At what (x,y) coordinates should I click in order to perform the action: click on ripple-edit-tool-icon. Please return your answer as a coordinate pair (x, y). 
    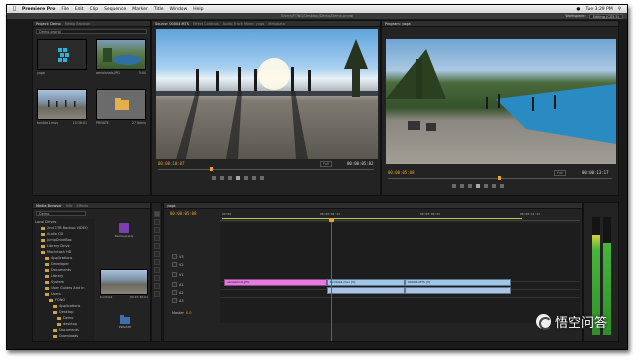
    Looking at the image, I should click on (157, 230).